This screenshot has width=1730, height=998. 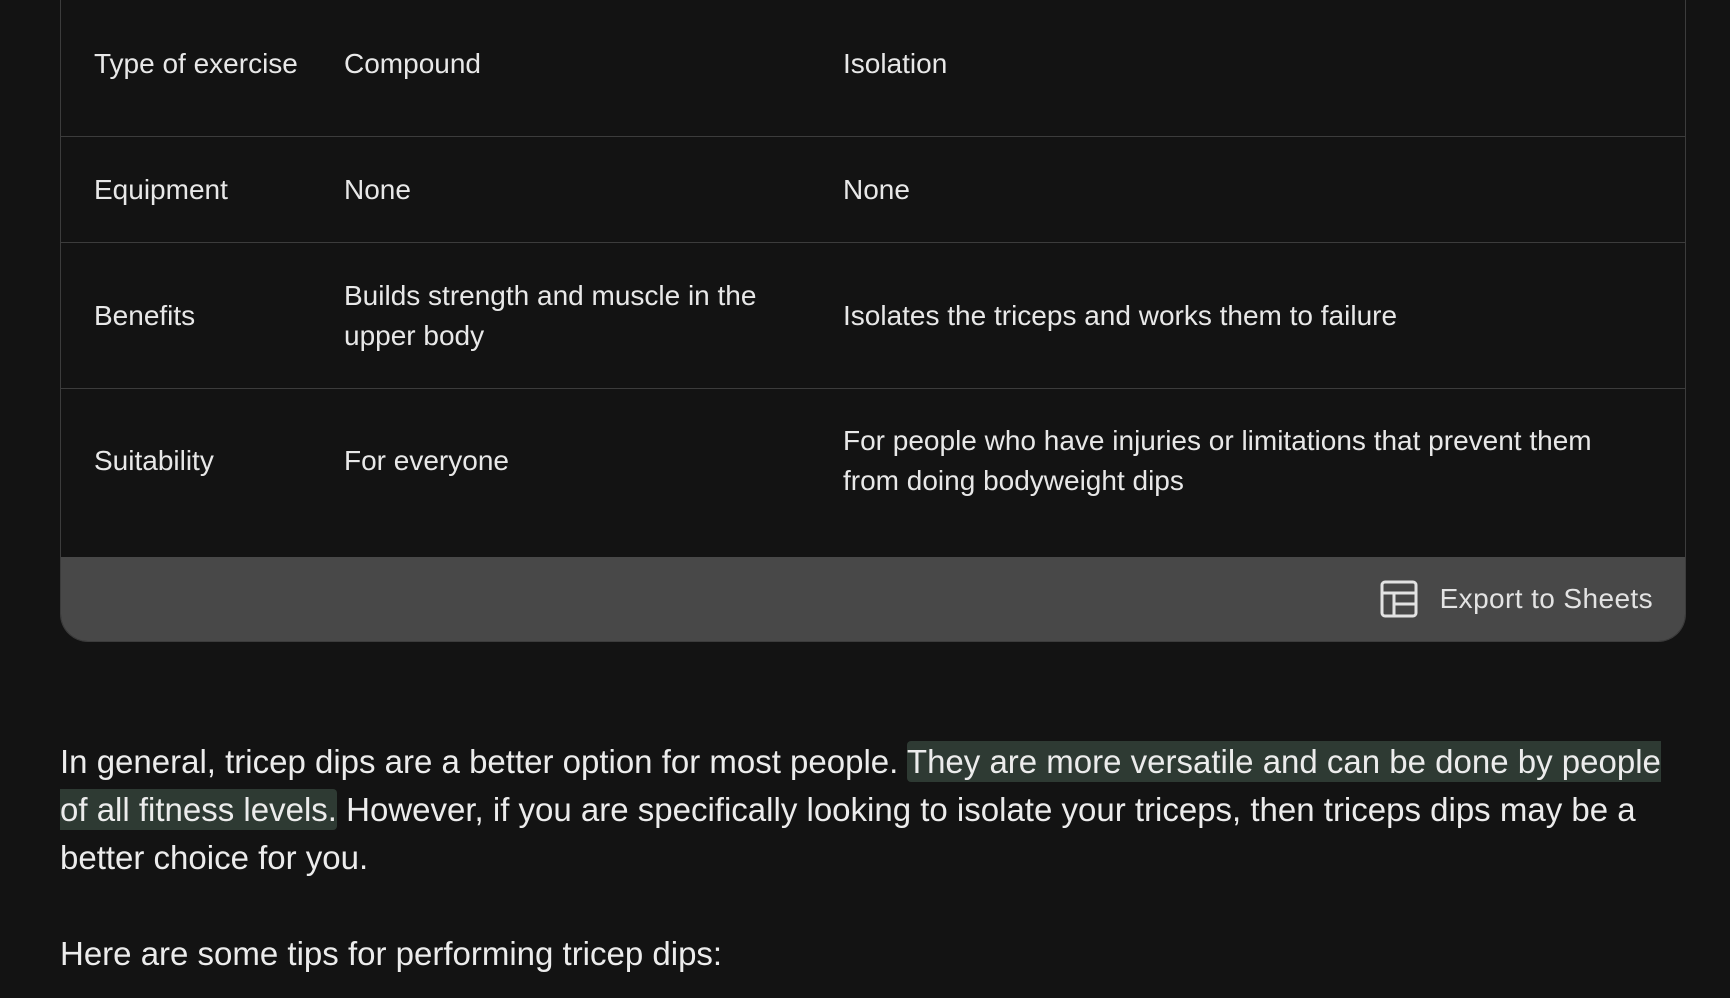 I want to click on table-cell: Isolation, so click(x=1247, y=68).